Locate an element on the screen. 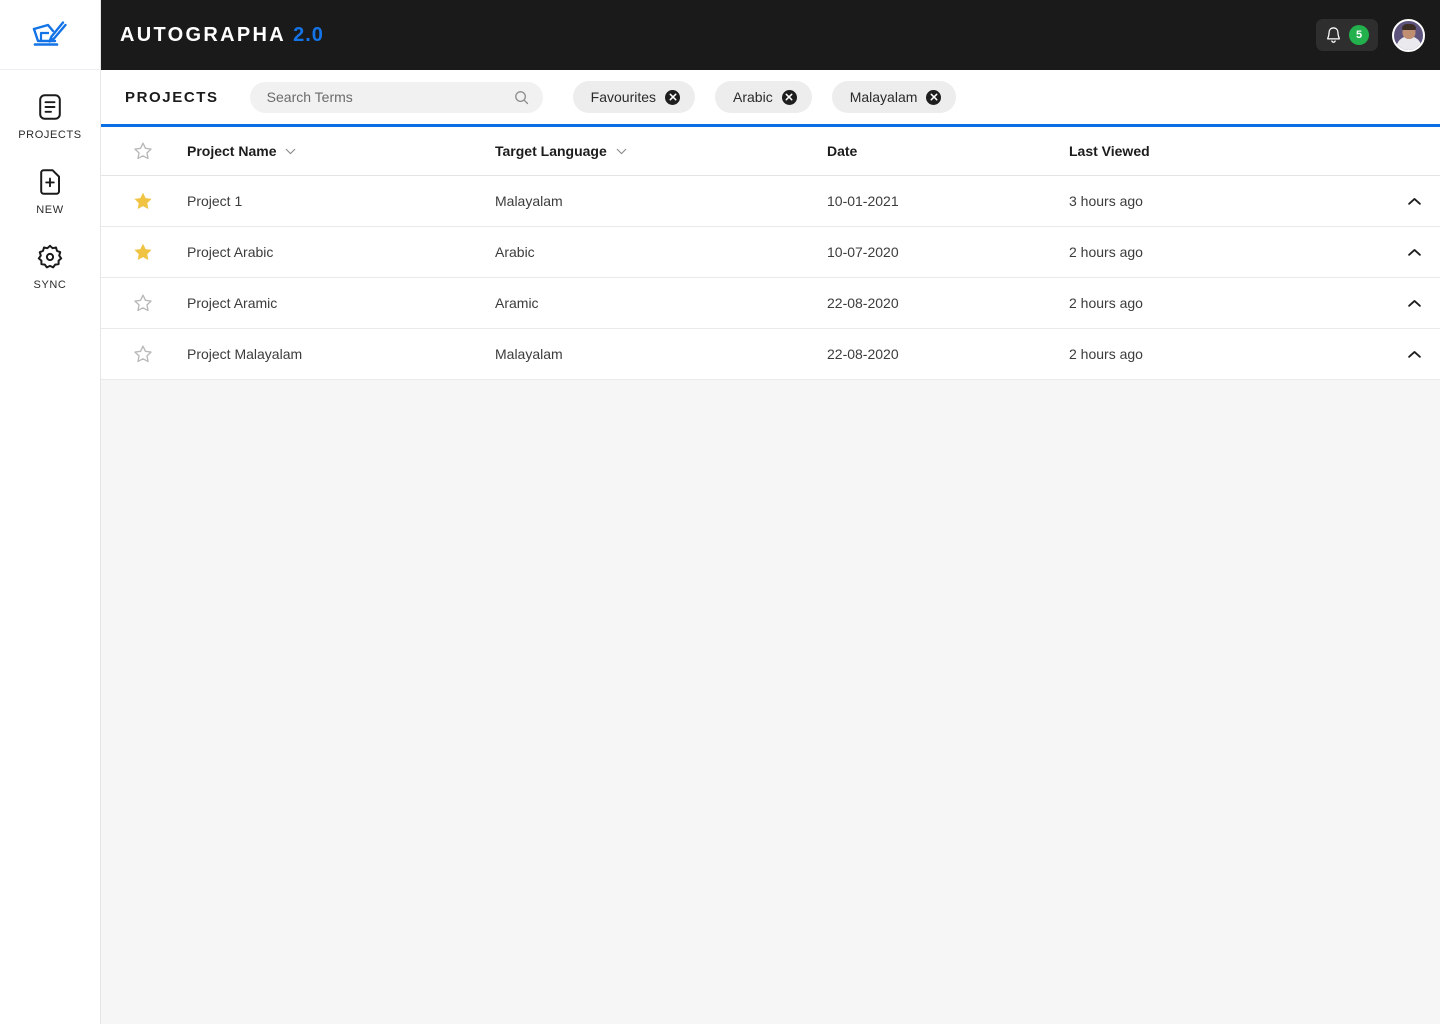 The height and width of the screenshot is (1024, 1440). notification-count-badge: 5 is located at coordinates (1359, 35).